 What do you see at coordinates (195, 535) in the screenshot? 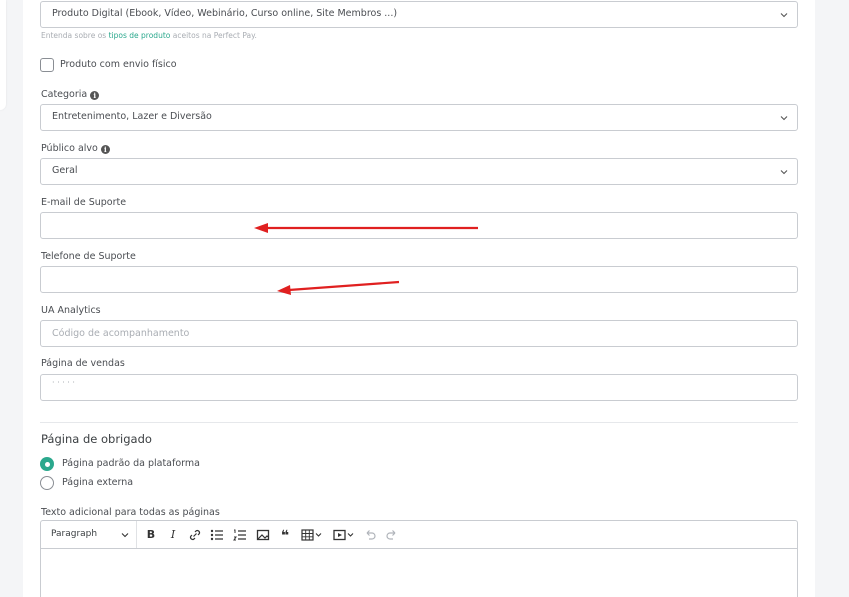
I see `link-icon` at bounding box center [195, 535].